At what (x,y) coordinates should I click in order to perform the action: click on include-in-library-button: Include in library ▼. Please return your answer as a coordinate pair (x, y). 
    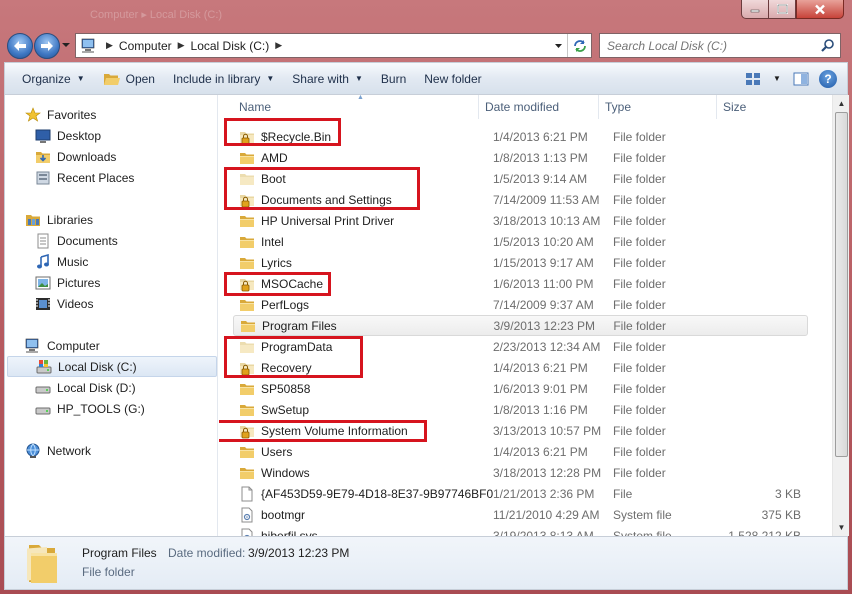
    Looking at the image, I should click on (223, 78).